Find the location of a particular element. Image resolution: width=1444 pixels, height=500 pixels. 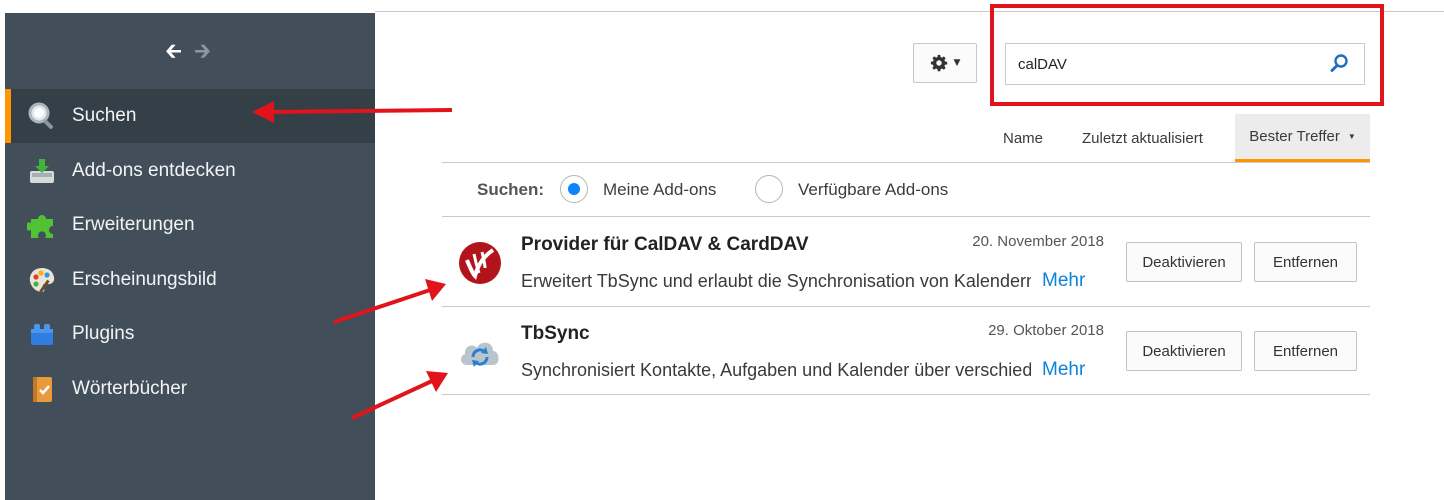

gear-icon is located at coordinates (938, 63).